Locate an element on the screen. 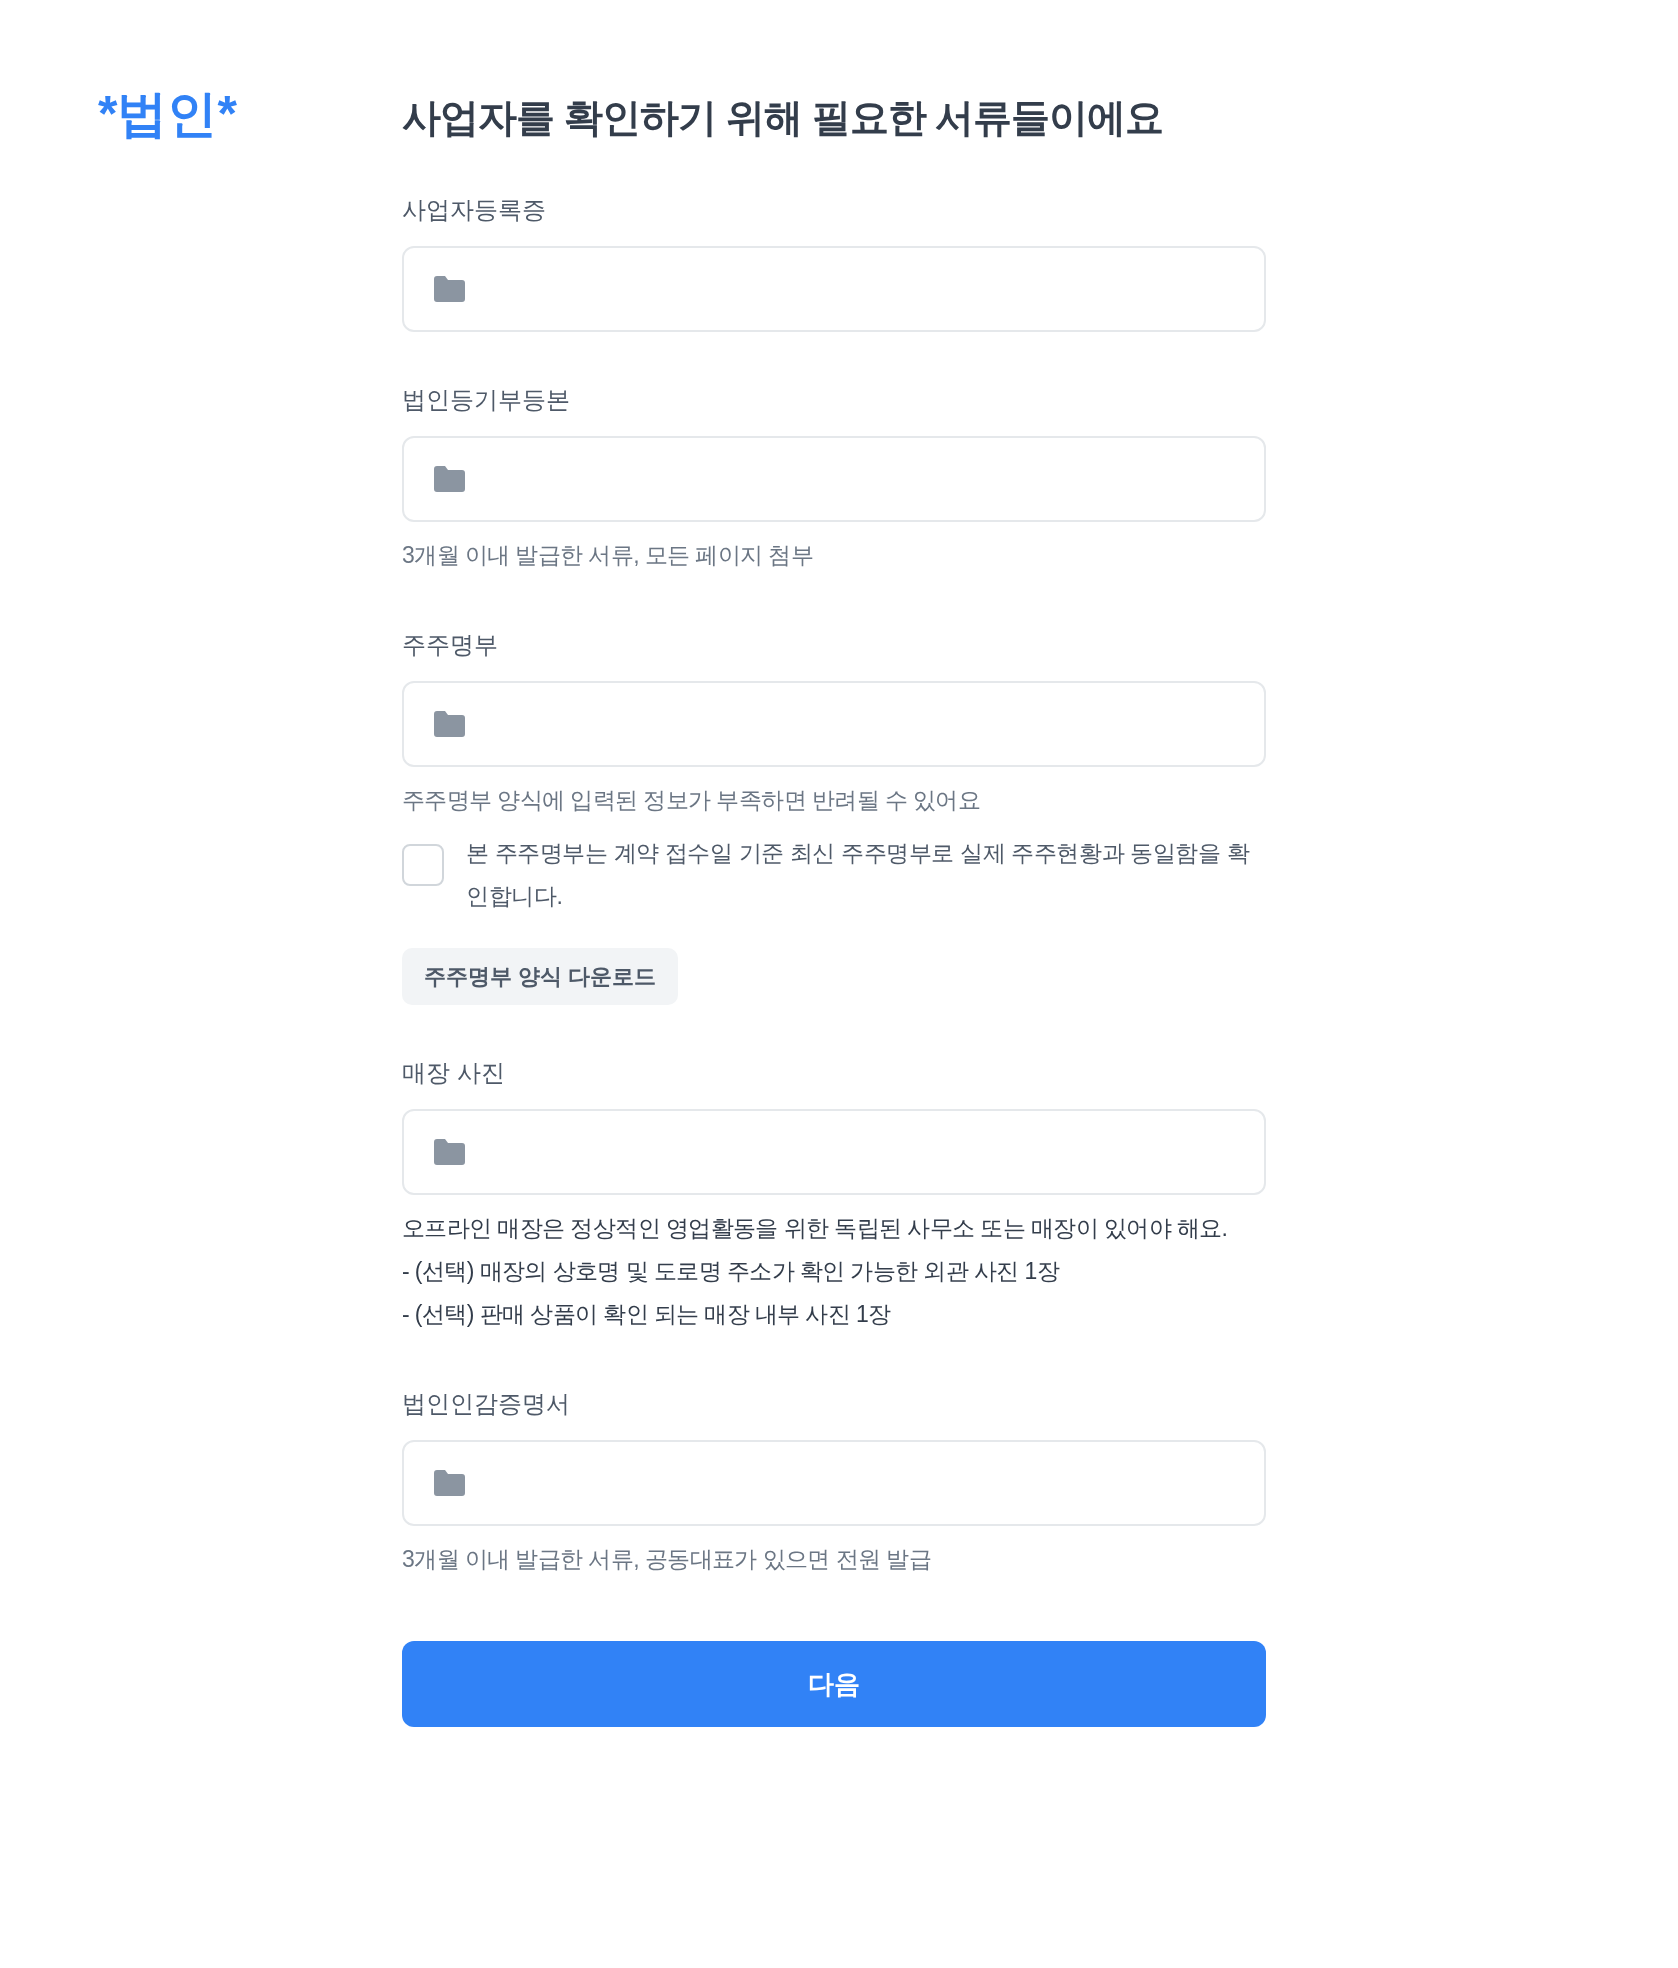  hint-text: - (선택) 매장의 상호명 및 도로명 주소가 확인 가능한 외관 사진 1장 is located at coordinates (731, 1271).